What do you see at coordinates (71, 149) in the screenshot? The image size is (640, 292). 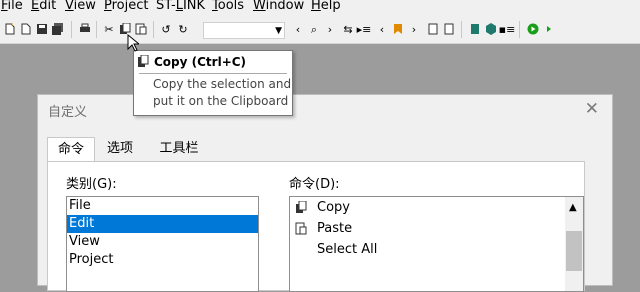 I see `tab-commands: 命令` at bounding box center [71, 149].